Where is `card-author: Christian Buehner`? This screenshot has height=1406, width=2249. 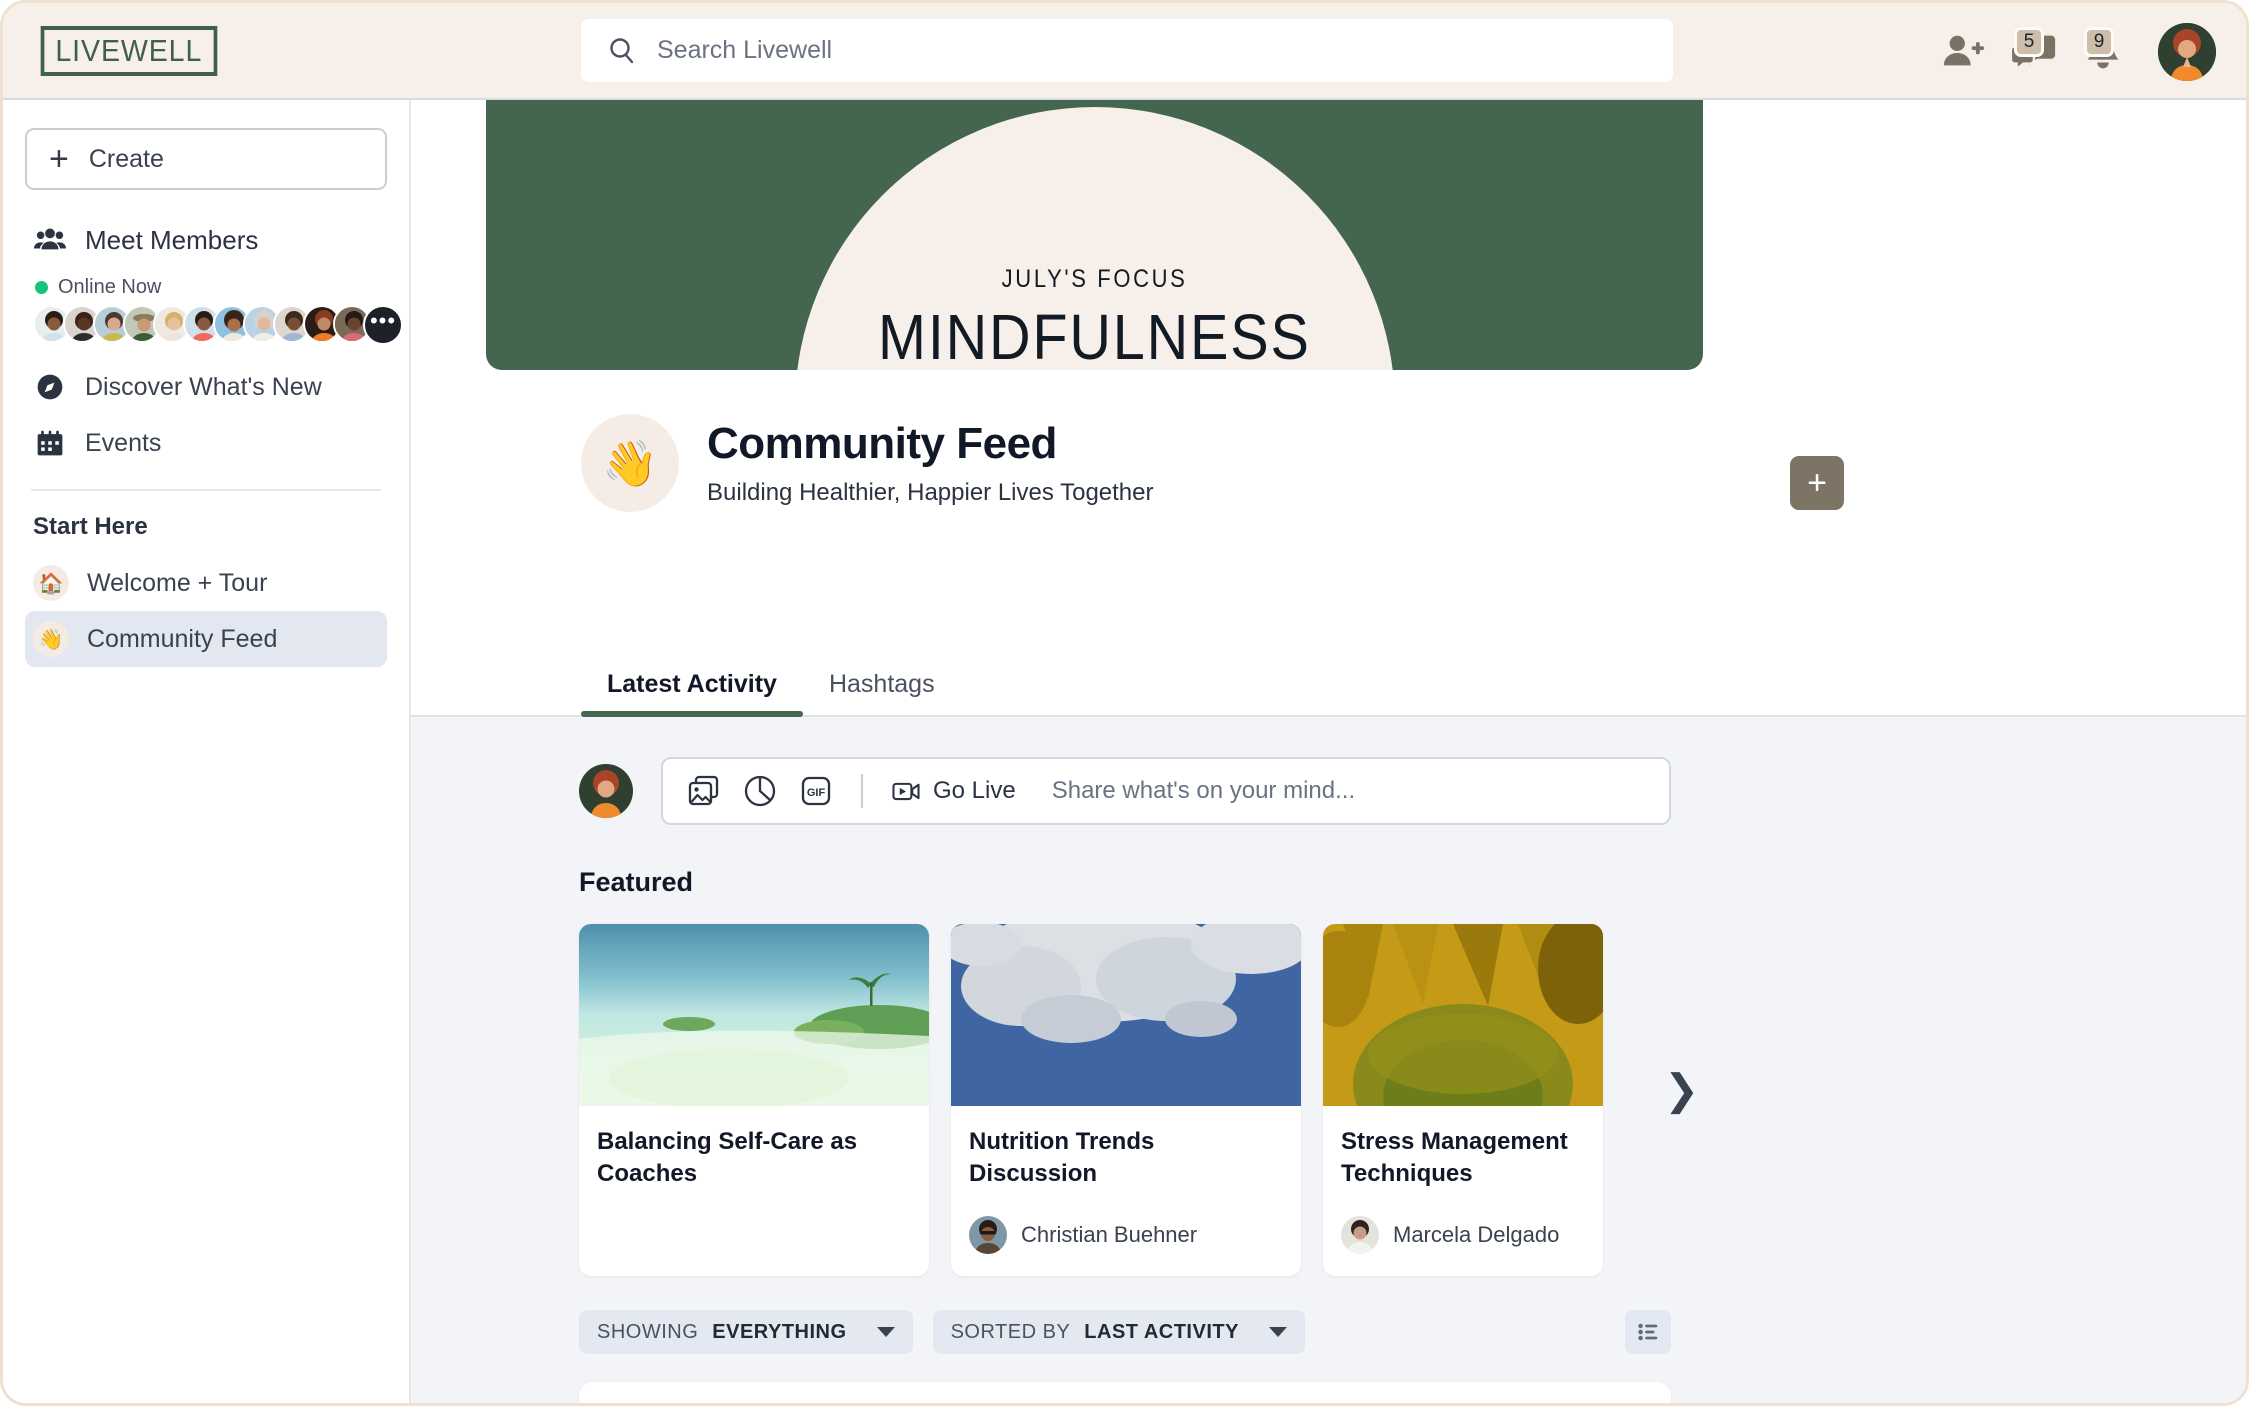 card-author: Christian Buehner is located at coordinates (1083, 1235).